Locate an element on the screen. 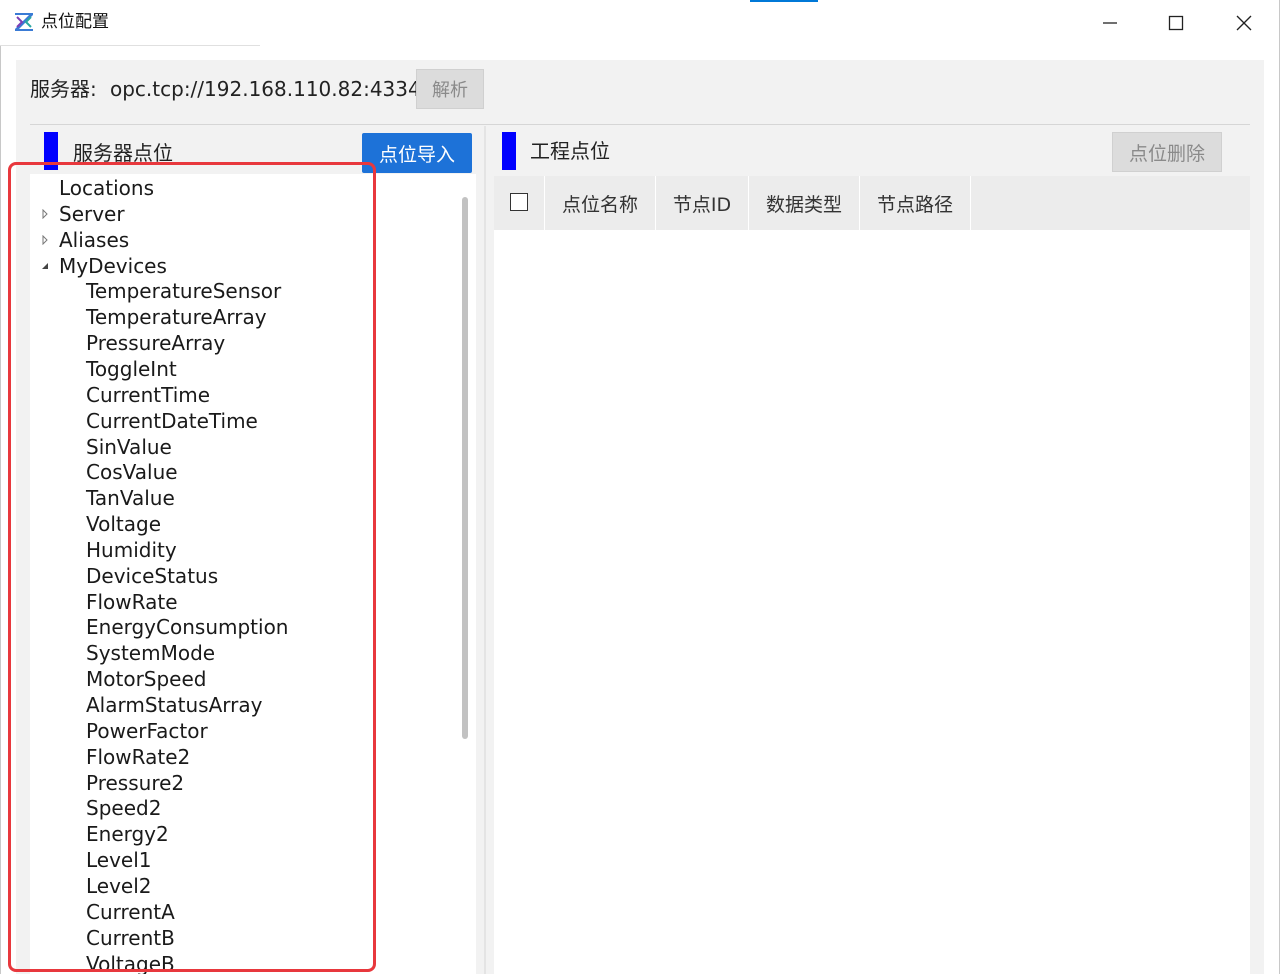 The image size is (1280, 974). tree-node: VoltageB is located at coordinates (130, 962).